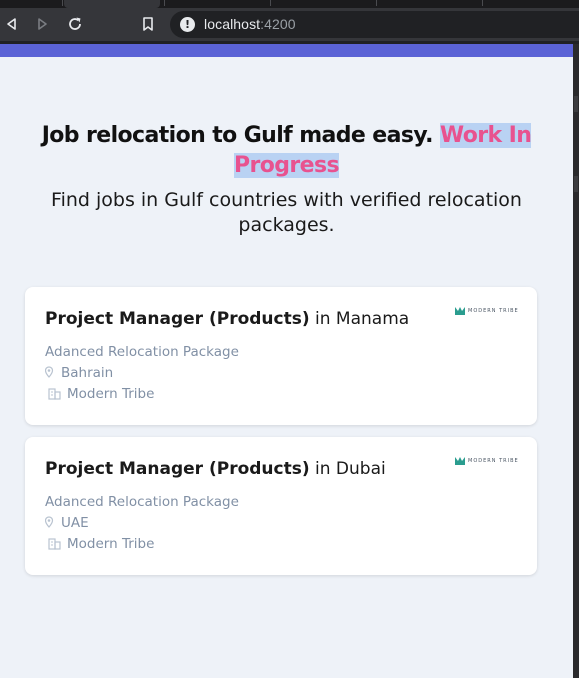 This screenshot has width=579, height=678. I want to click on job-country: UAE, so click(67, 523).